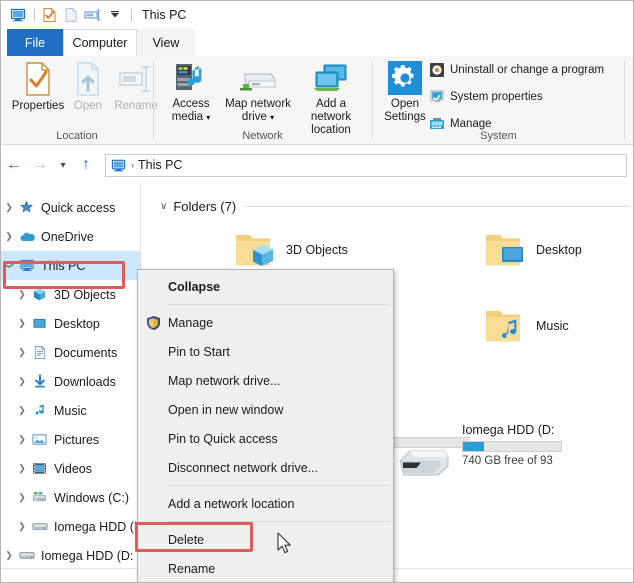  I want to click on ribbon-map-network-drive-label: Map network drive ▾, so click(258, 110).